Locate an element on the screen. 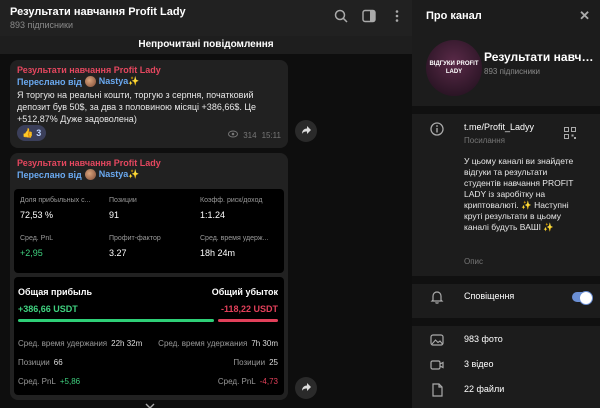 Image resolution: width=600 pixels, height=408 pixels. photo-icon is located at coordinates (437, 340).